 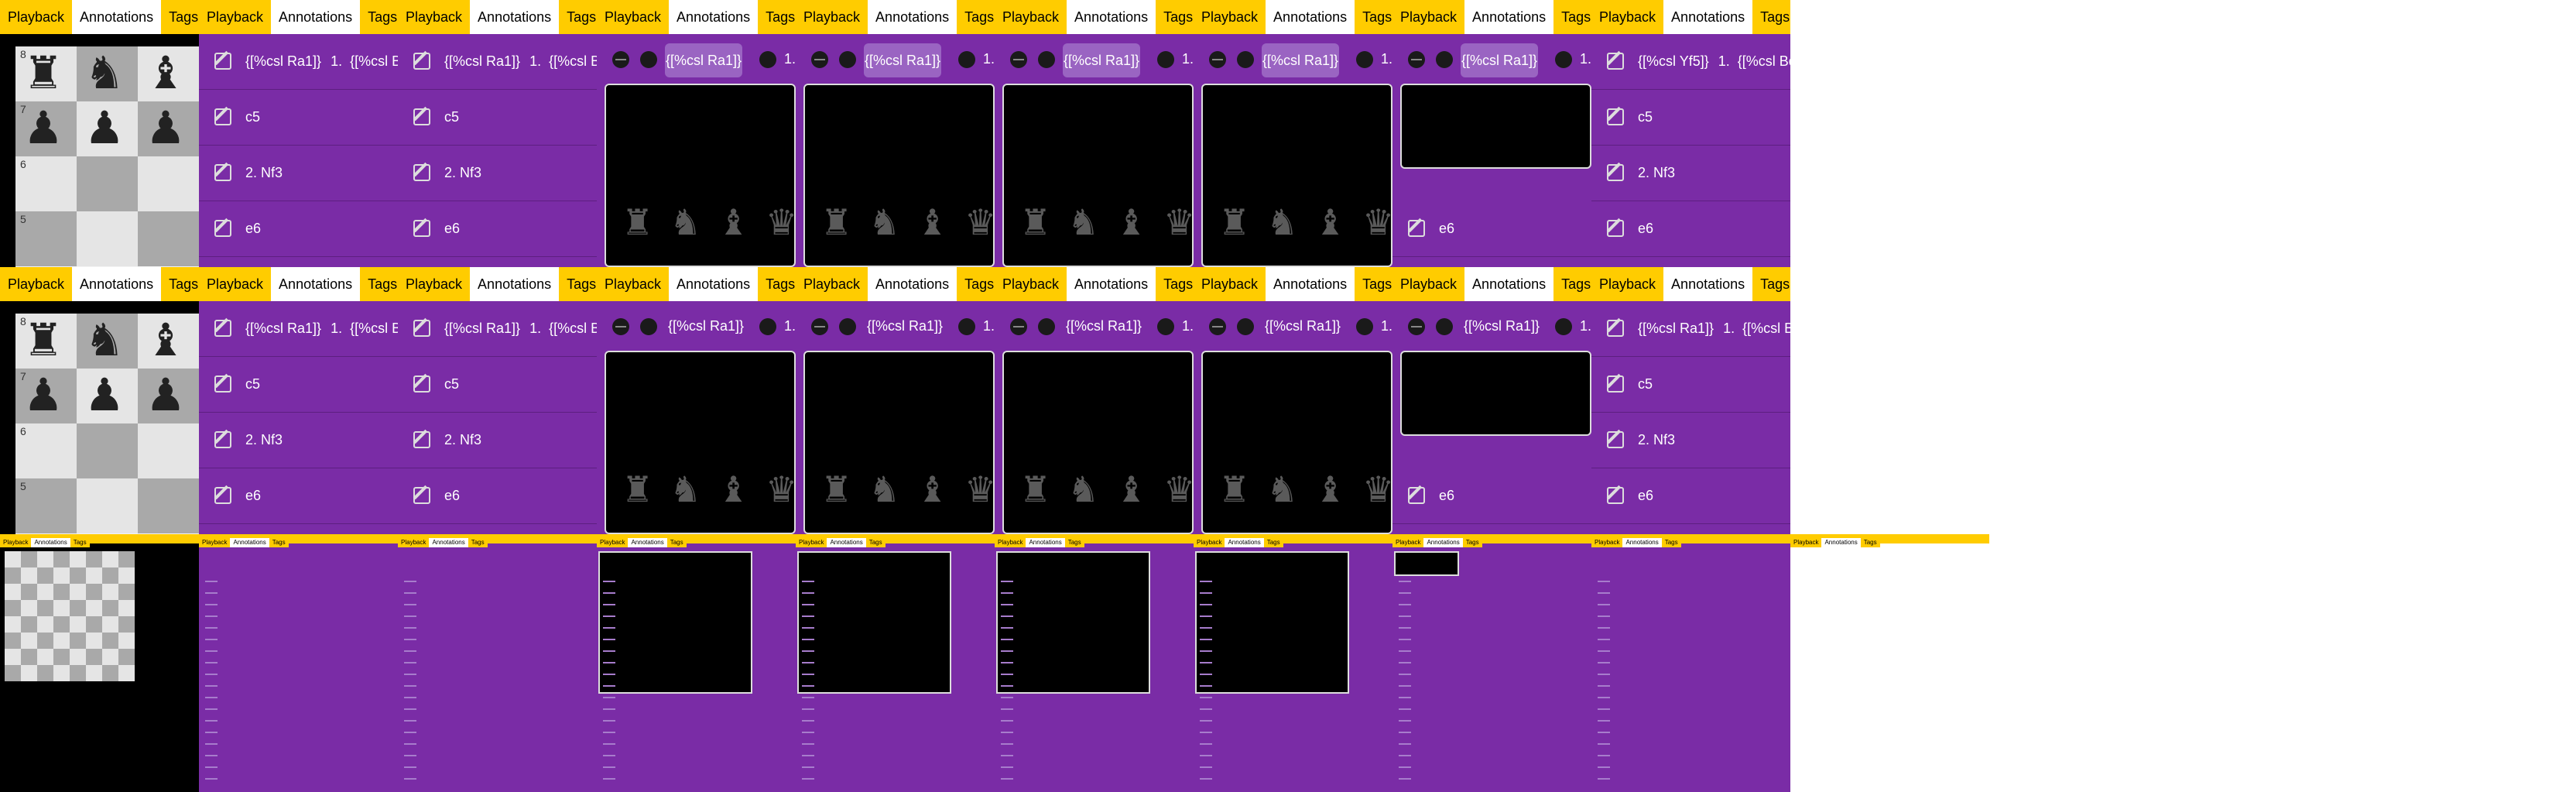 What do you see at coordinates (166, 395) in the screenshot?
I see `chess-piece-icon: ♟` at bounding box center [166, 395].